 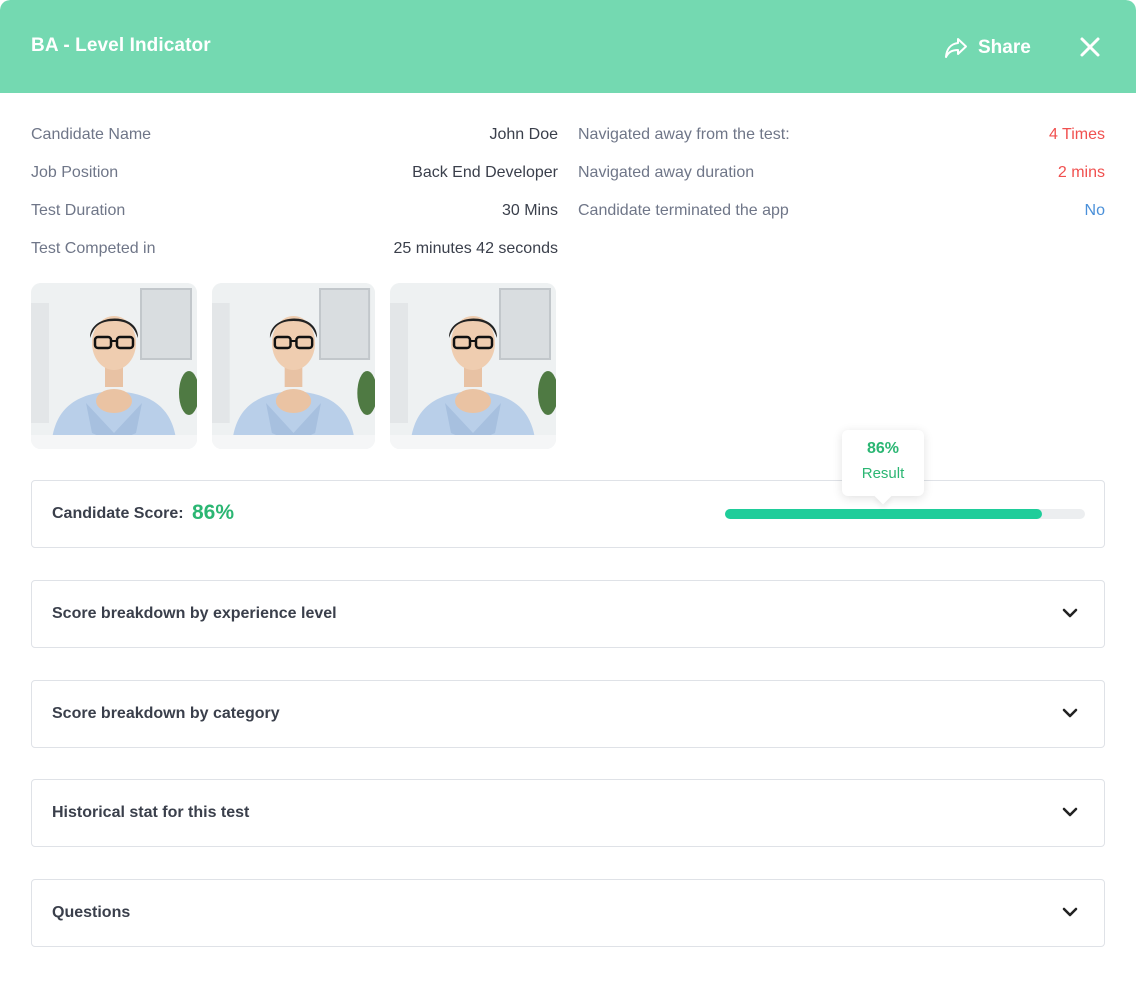 What do you see at coordinates (151, 812) in the screenshot?
I see `section-title: Historical stat for this test` at bounding box center [151, 812].